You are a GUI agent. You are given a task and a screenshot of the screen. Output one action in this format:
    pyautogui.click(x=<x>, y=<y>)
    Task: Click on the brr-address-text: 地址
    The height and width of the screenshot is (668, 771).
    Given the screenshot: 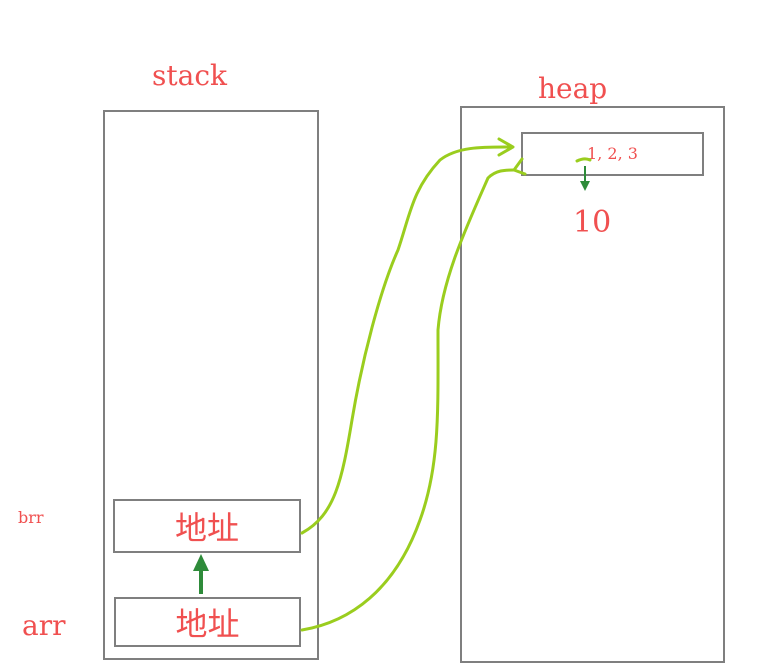 What is the action you would take?
    pyautogui.click(x=206, y=528)
    